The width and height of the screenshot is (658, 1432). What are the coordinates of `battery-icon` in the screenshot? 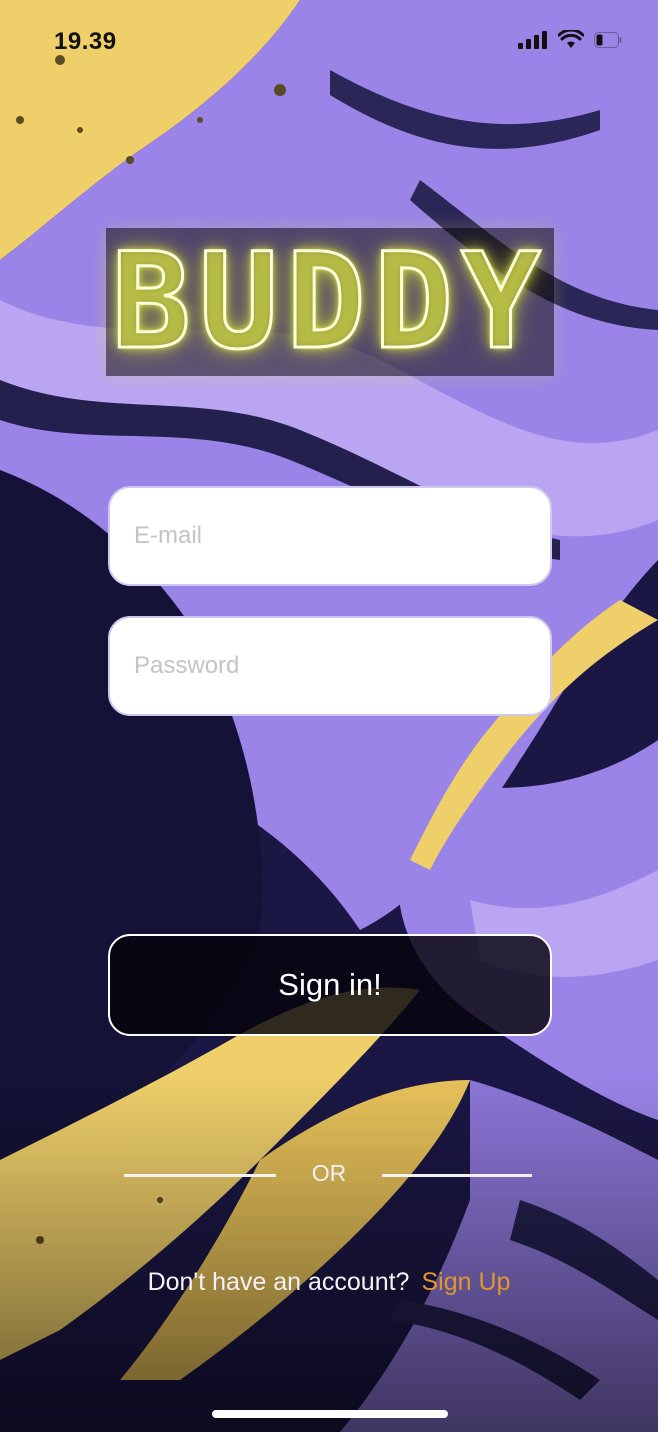 It's located at (608, 42).